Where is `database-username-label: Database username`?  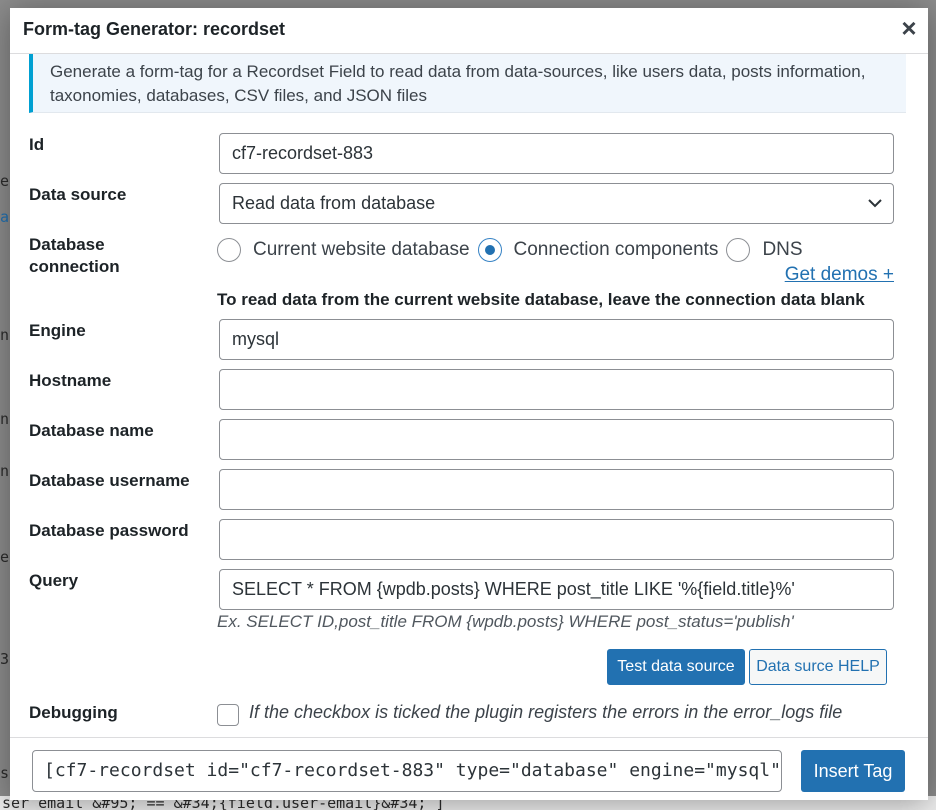 database-username-label: Database username is located at coordinates (109, 480).